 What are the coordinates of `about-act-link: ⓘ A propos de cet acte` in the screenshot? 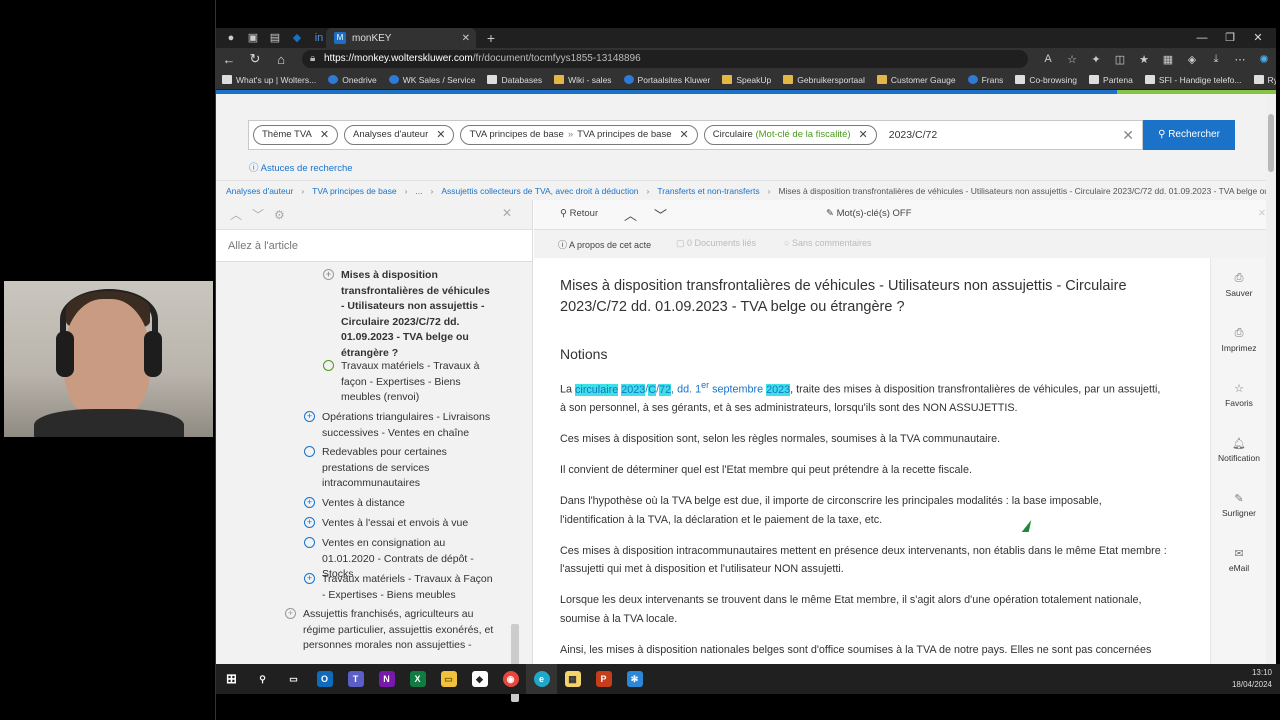 It's located at (604, 244).